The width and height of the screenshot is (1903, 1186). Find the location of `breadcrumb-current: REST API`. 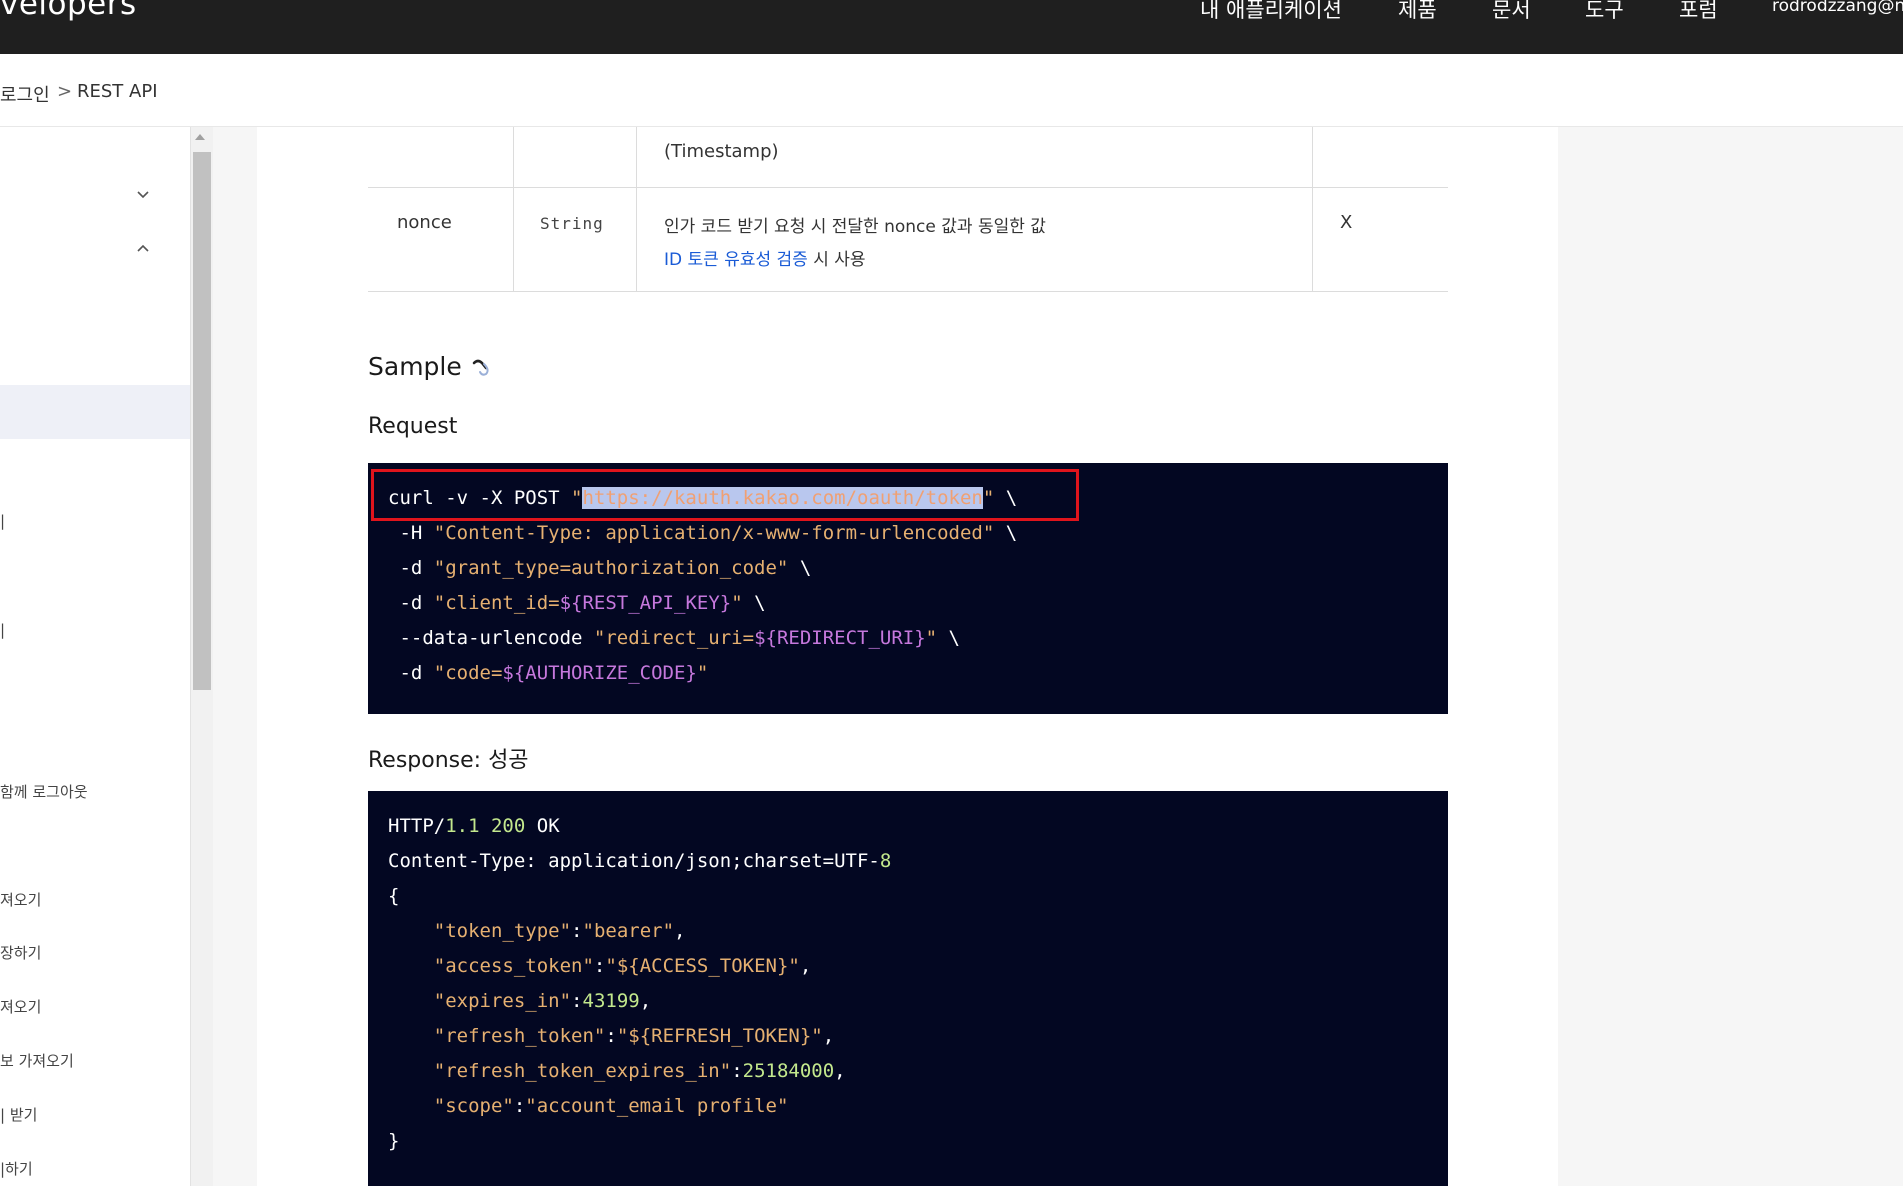

breadcrumb-current: REST API is located at coordinates (117, 91).